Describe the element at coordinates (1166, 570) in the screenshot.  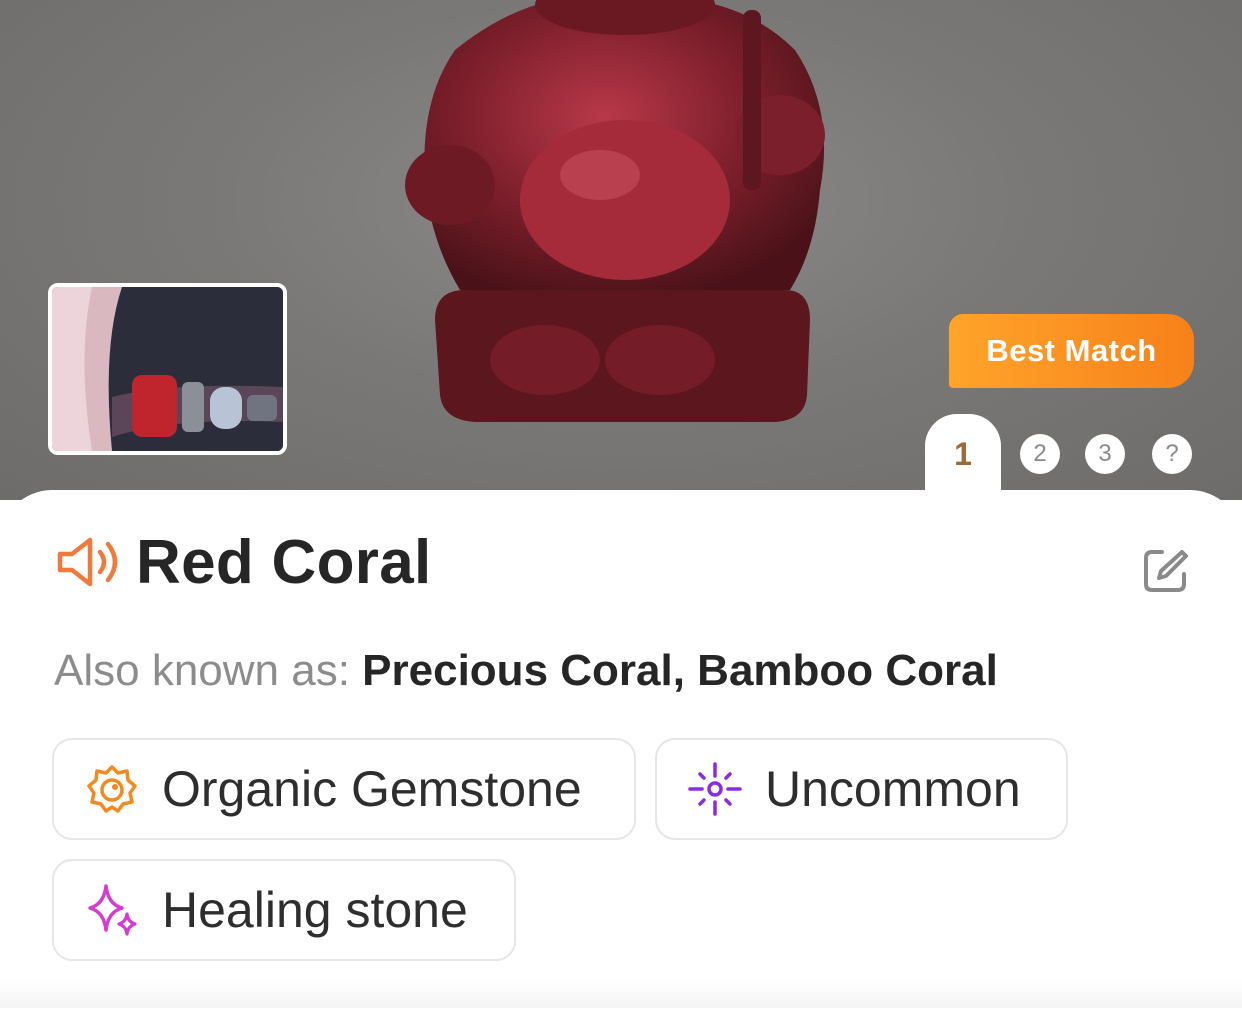
I see `edit-icon` at that location.